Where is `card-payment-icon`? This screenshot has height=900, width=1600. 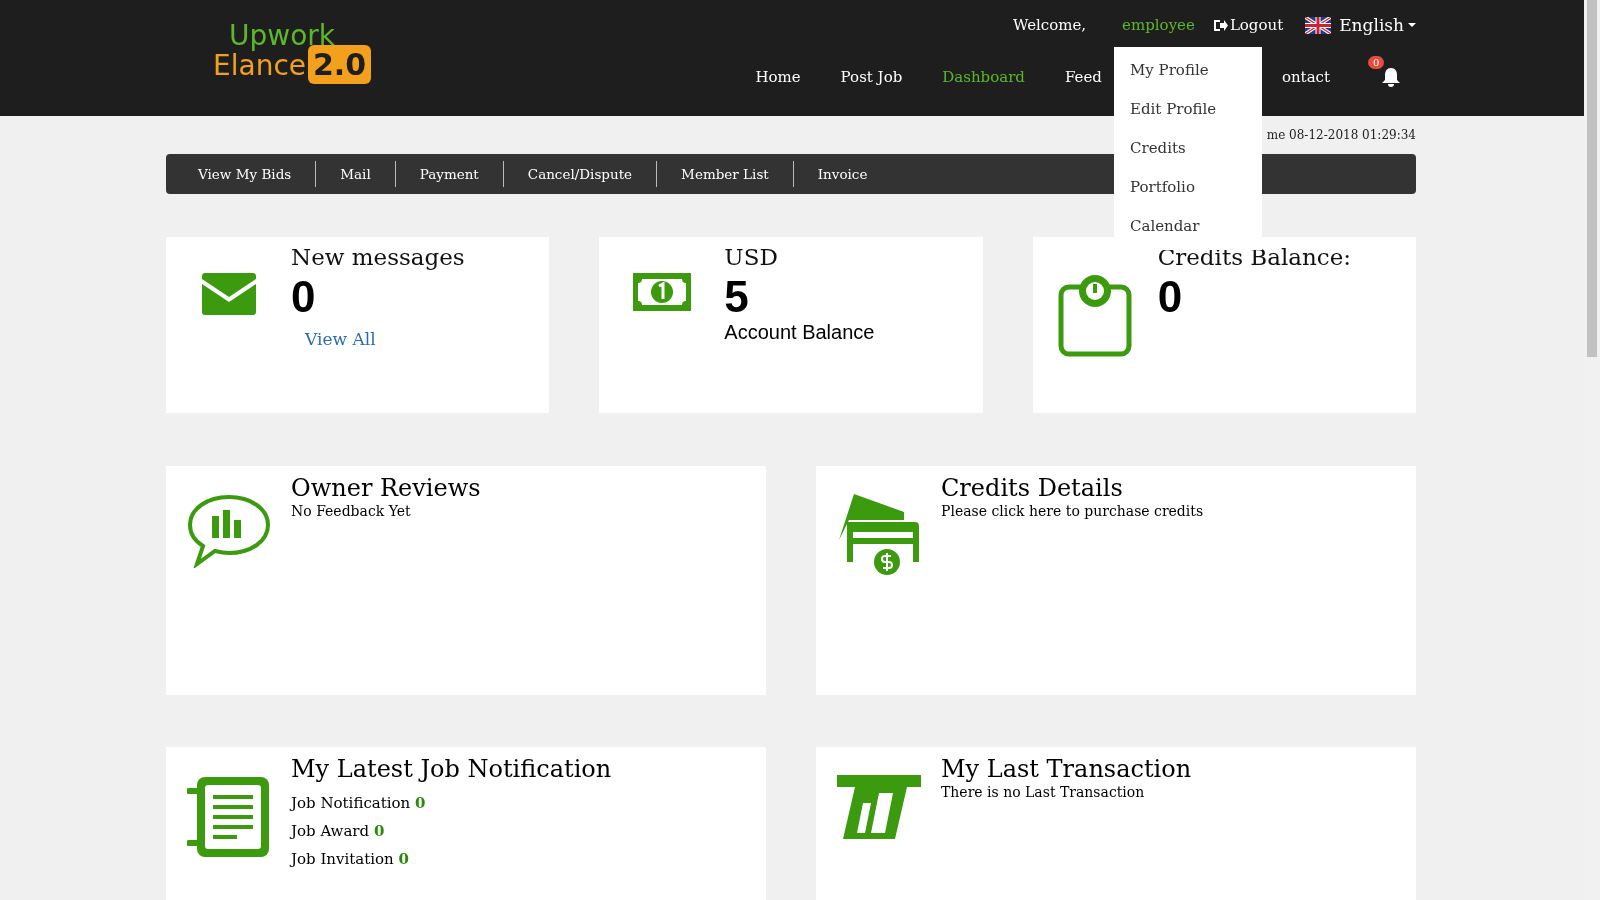
card-payment-icon is located at coordinates (878, 535).